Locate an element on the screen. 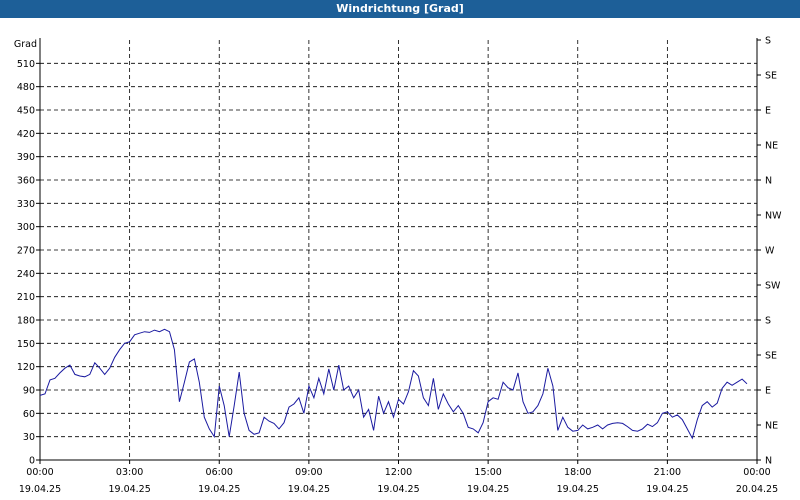 This screenshot has height=500, width=800. y2-tick-label: SW is located at coordinates (773, 286).